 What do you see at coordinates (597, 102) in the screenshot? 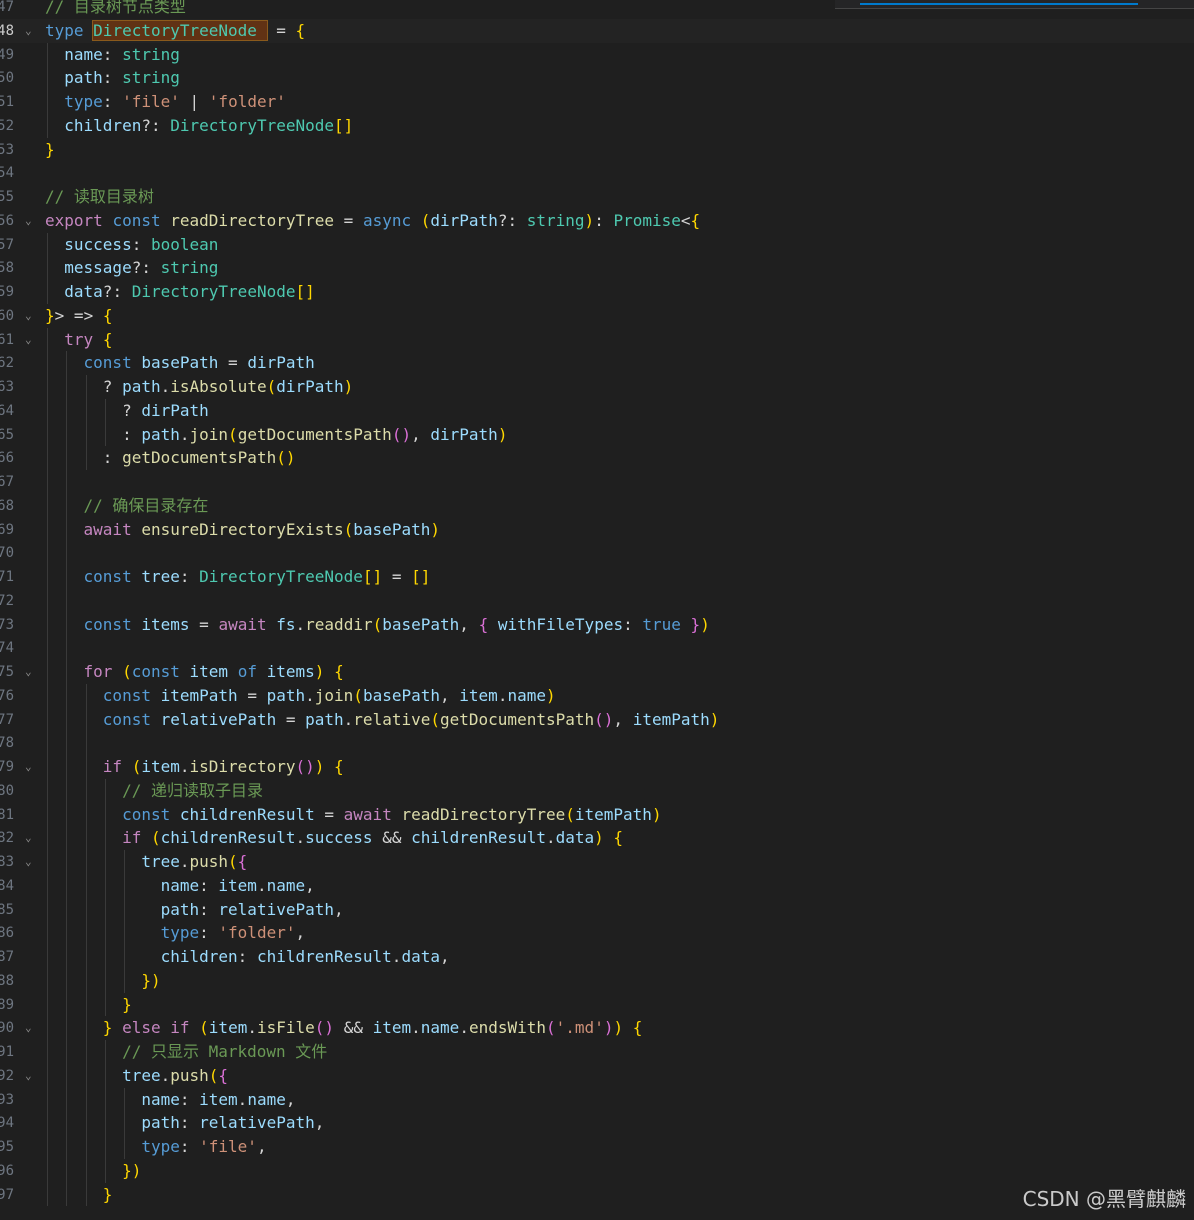
I see `code-line: 51 type: 'file' | 'folder'` at bounding box center [597, 102].